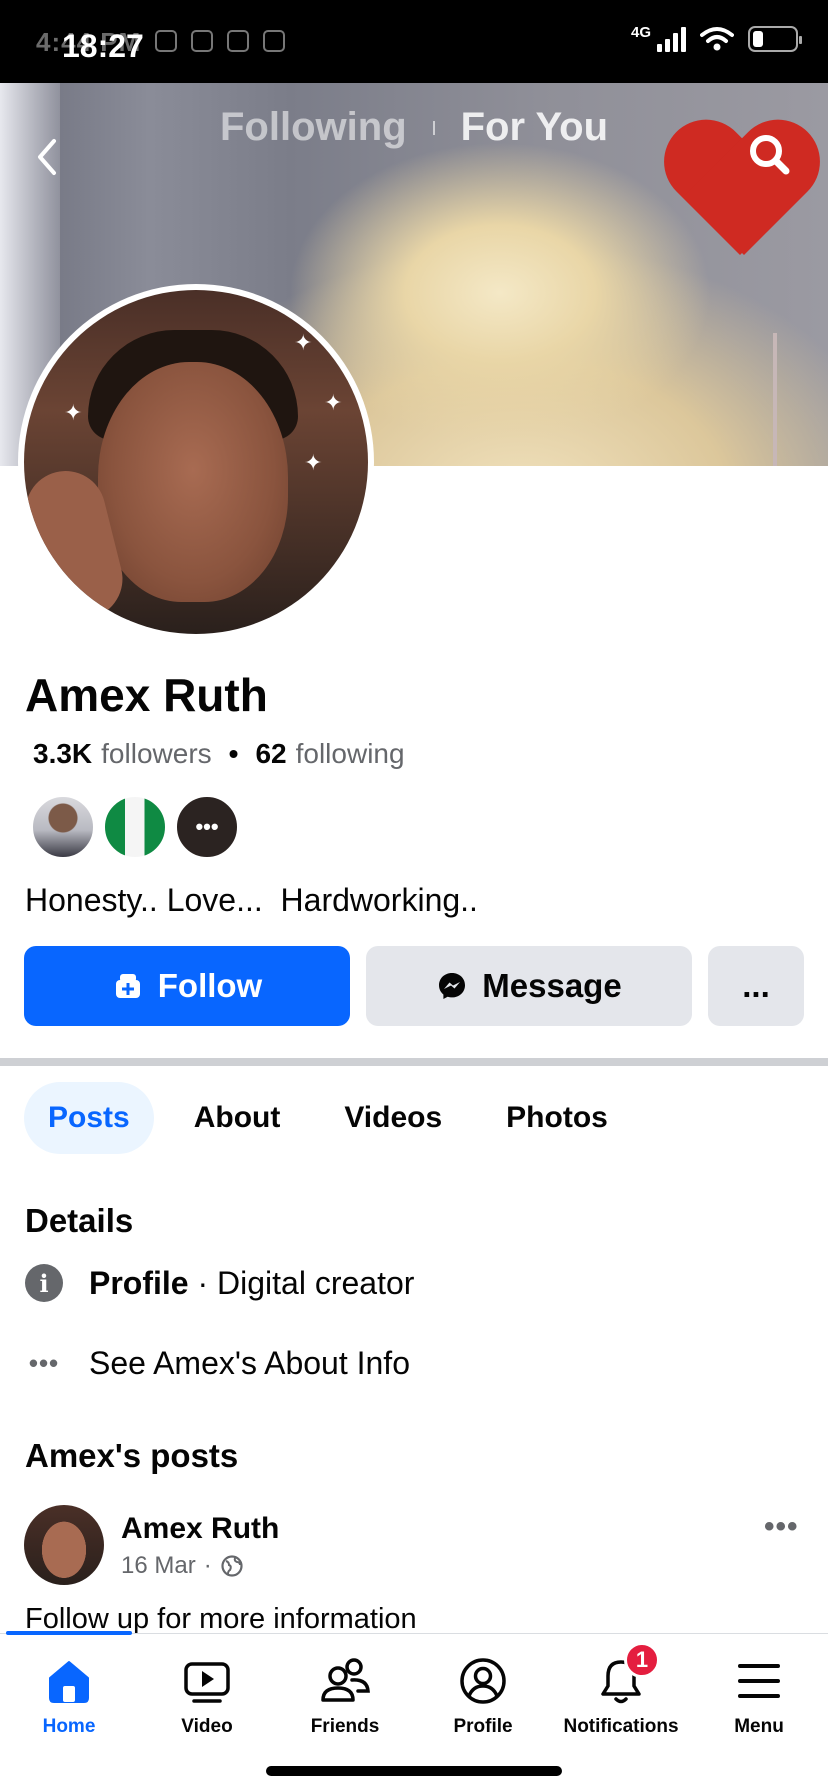 The image size is (828, 1792). Describe the element at coordinates (671, 39) in the screenshot. I see `signal-icon` at that location.